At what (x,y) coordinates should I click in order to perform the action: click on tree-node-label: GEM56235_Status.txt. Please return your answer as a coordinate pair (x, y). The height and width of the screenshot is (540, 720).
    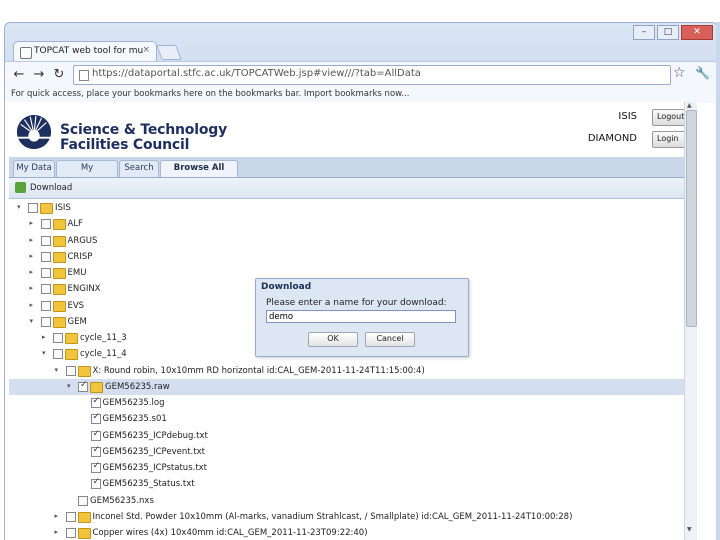
    Looking at the image, I should click on (149, 484).